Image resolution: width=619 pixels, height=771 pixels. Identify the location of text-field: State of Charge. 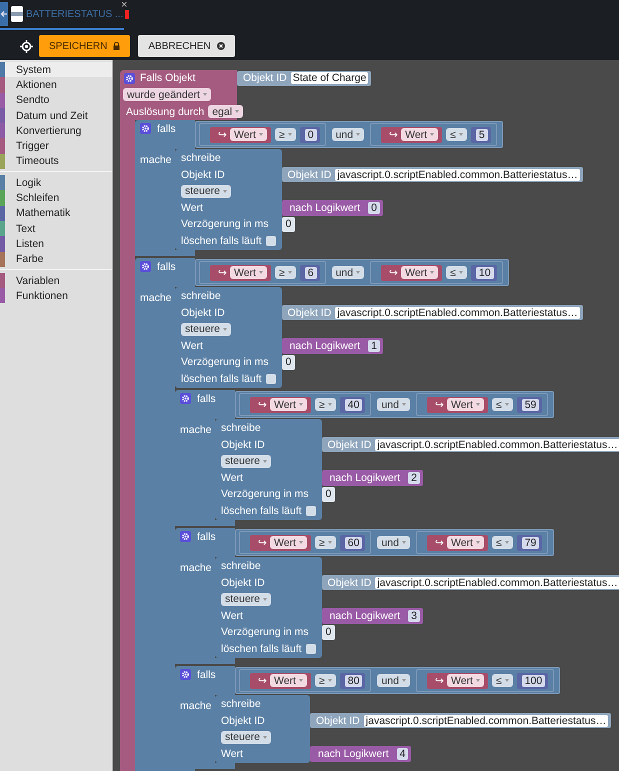
(329, 78).